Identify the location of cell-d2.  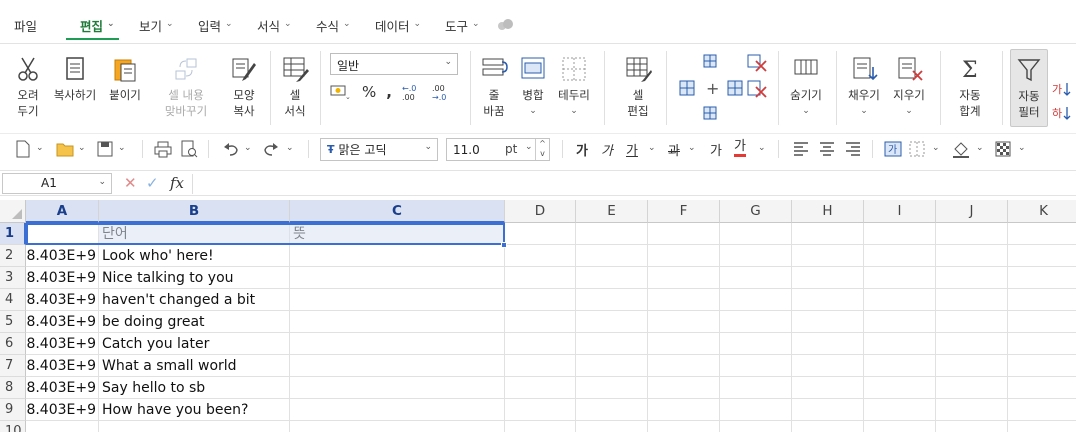
(540, 256).